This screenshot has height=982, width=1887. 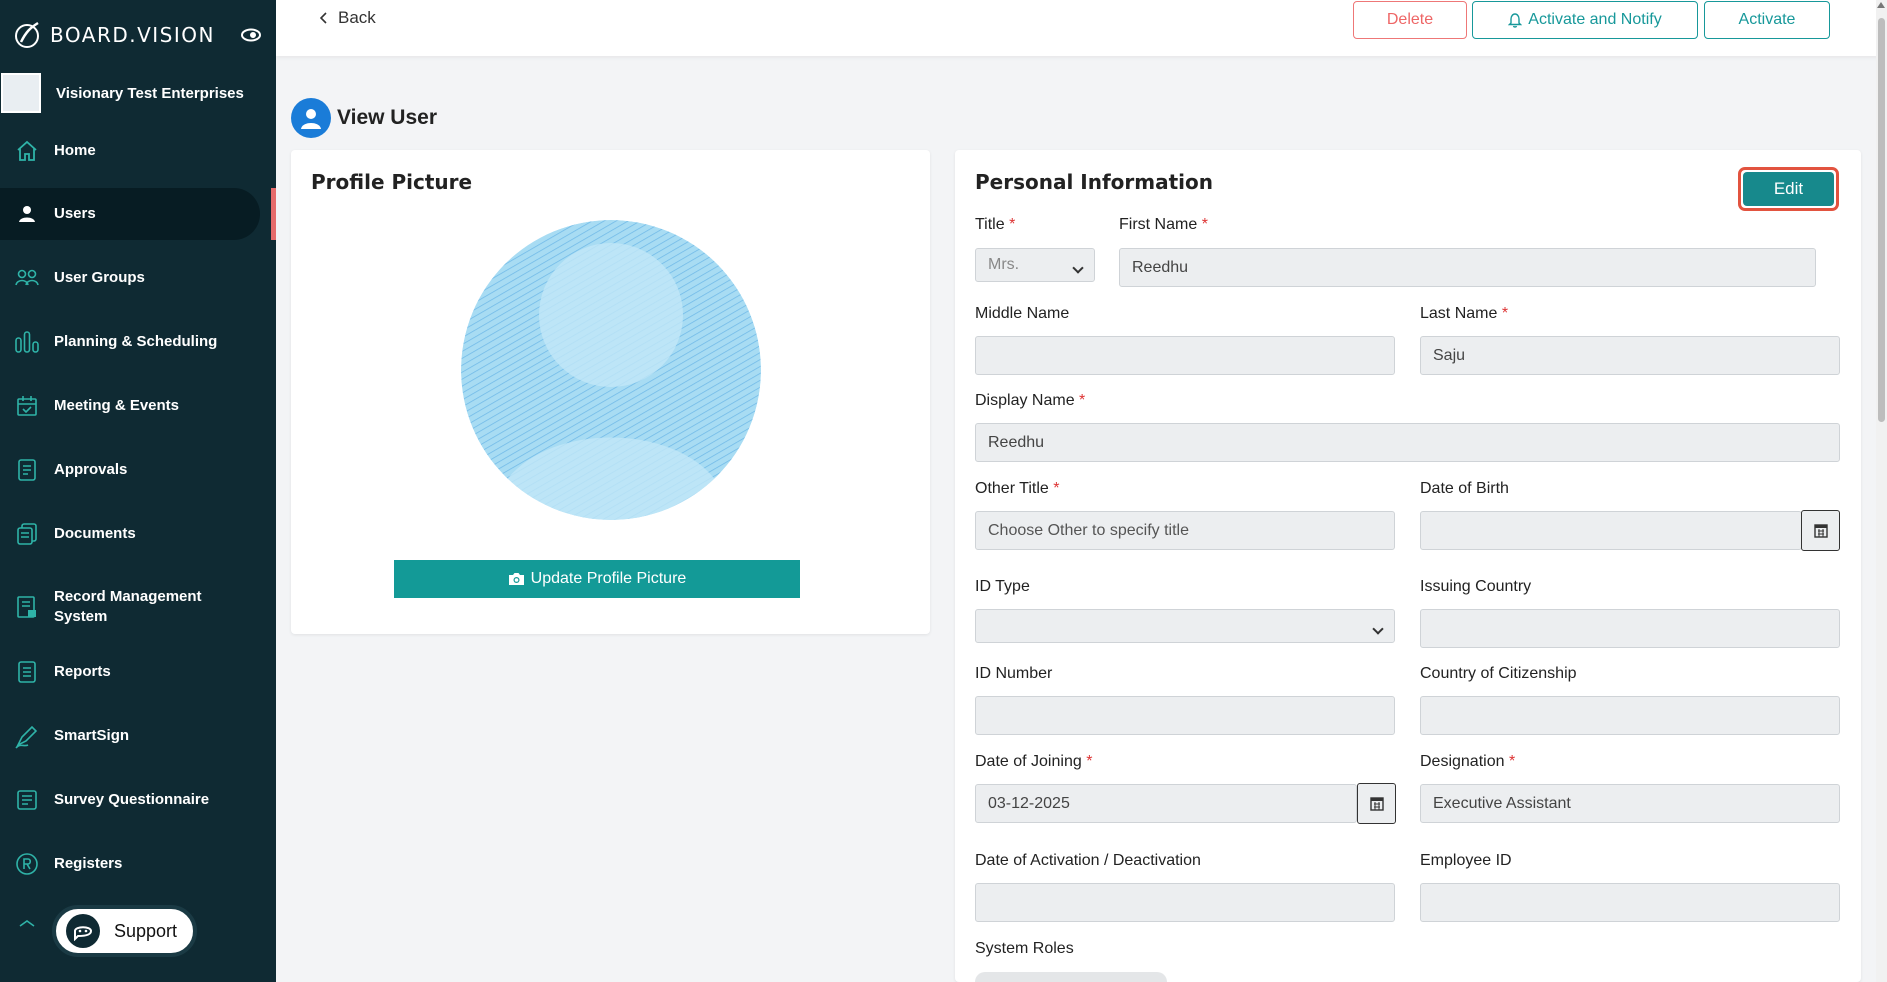 What do you see at coordinates (1881, 491) in the screenshot?
I see `page-scrollbar` at bounding box center [1881, 491].